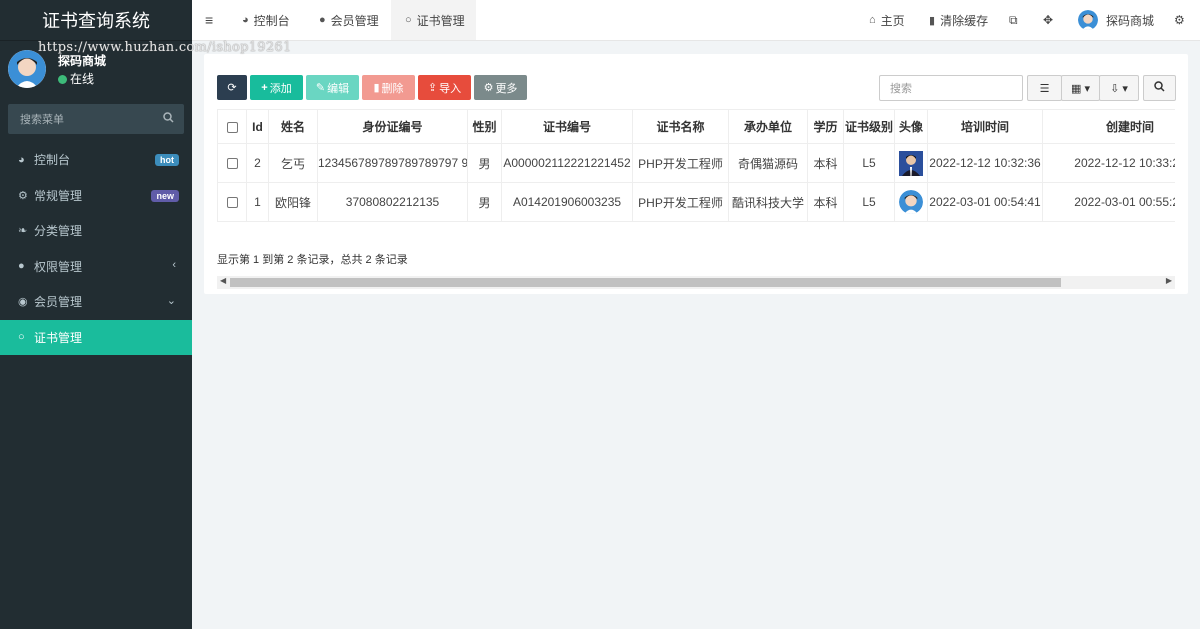  Describe the element at coordinates (232, 126) in the screenshot. I see `select-all-checkbox` at that location.